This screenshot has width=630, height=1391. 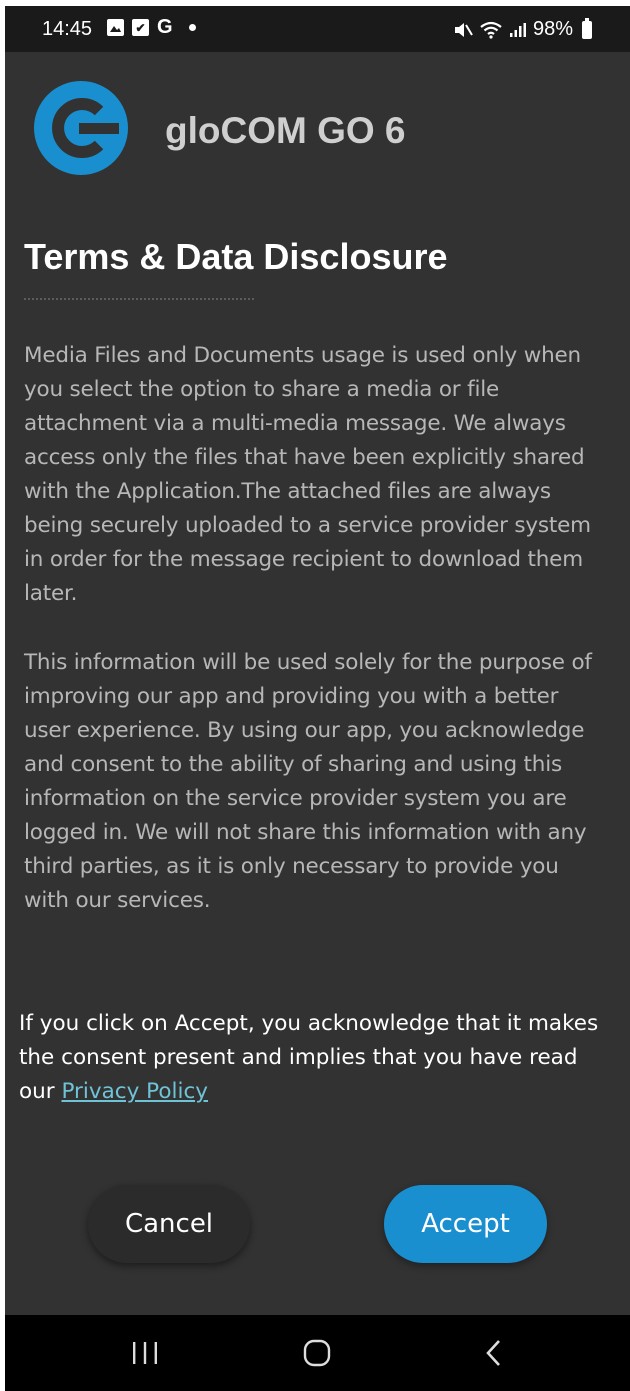 What do you see at coordinates (67, 29) in the screenshot?
I see `status-time: 14:45` at bounding box center [67, 29].